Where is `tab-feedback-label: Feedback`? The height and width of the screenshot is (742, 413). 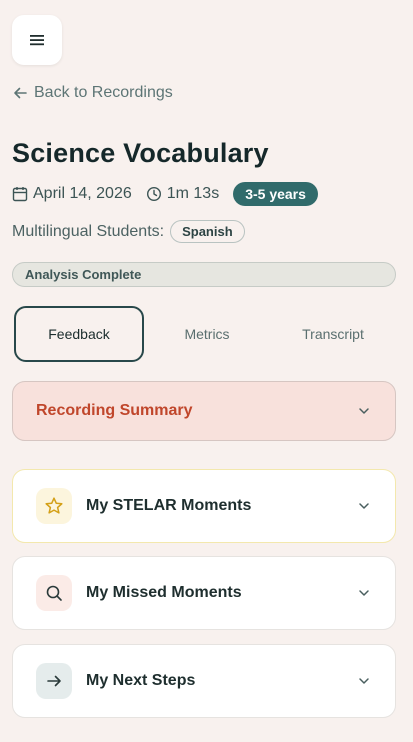
tab-feedback-label: Feedback is located at coordinates (79, 334).